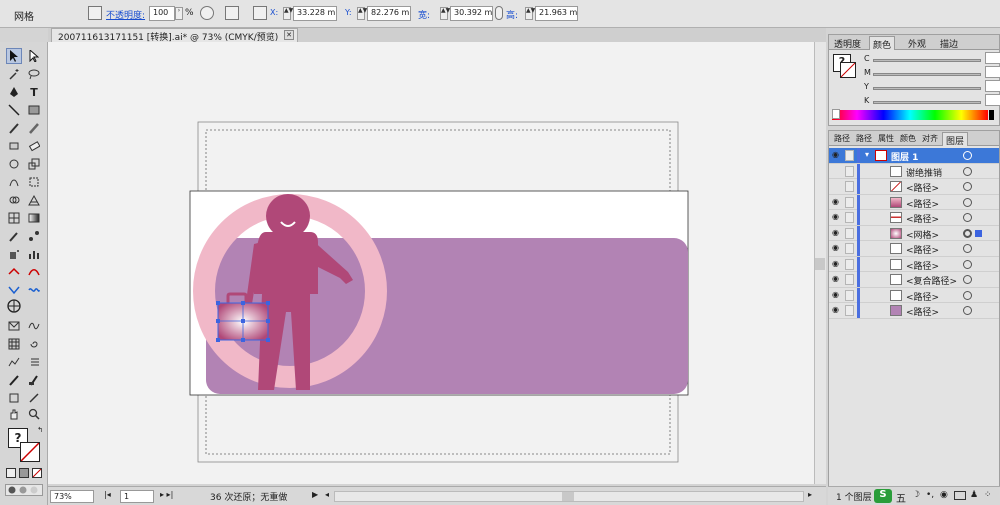 This screenshot has height=505, width=1000. I want to click on black-input, so click(992, 100).